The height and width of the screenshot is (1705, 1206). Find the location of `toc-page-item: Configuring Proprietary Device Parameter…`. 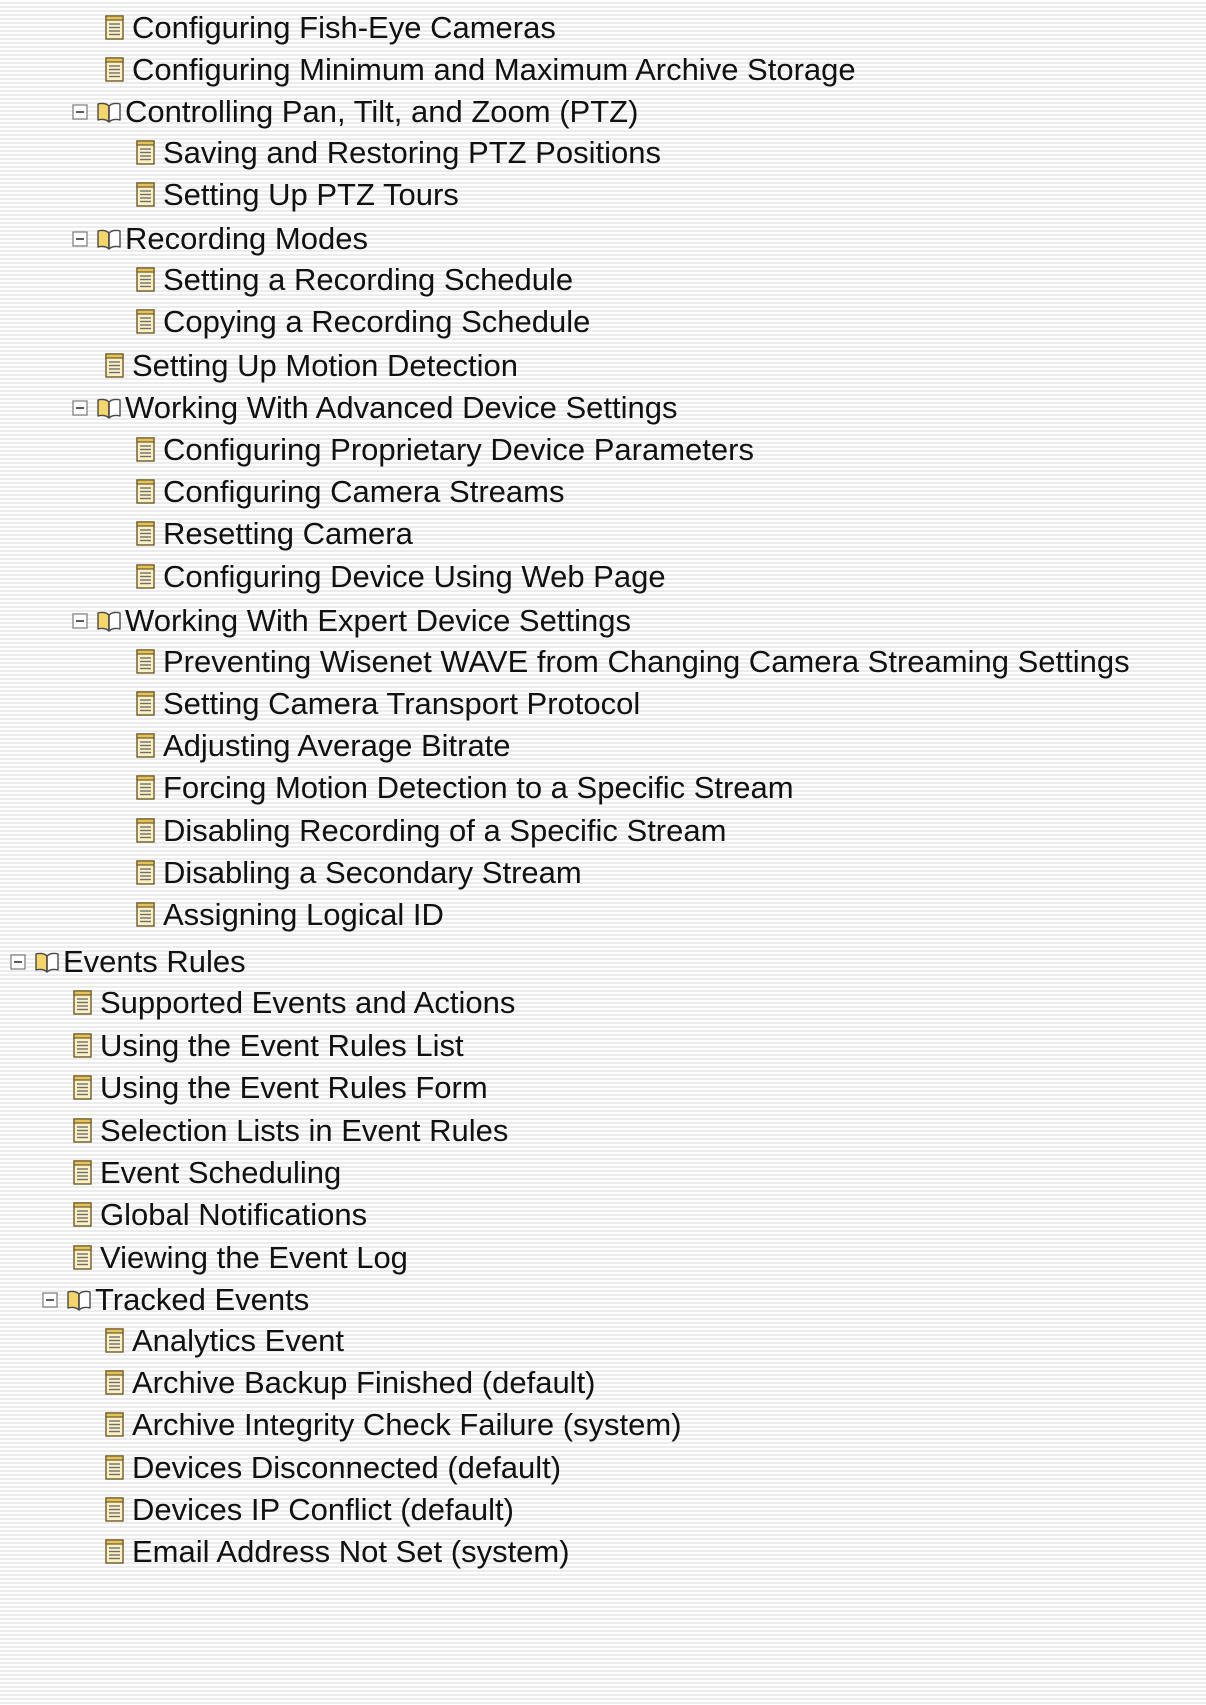

toc-page-item: Configuring Proprietary Device Parameter… is located at coordinates (444, 450).